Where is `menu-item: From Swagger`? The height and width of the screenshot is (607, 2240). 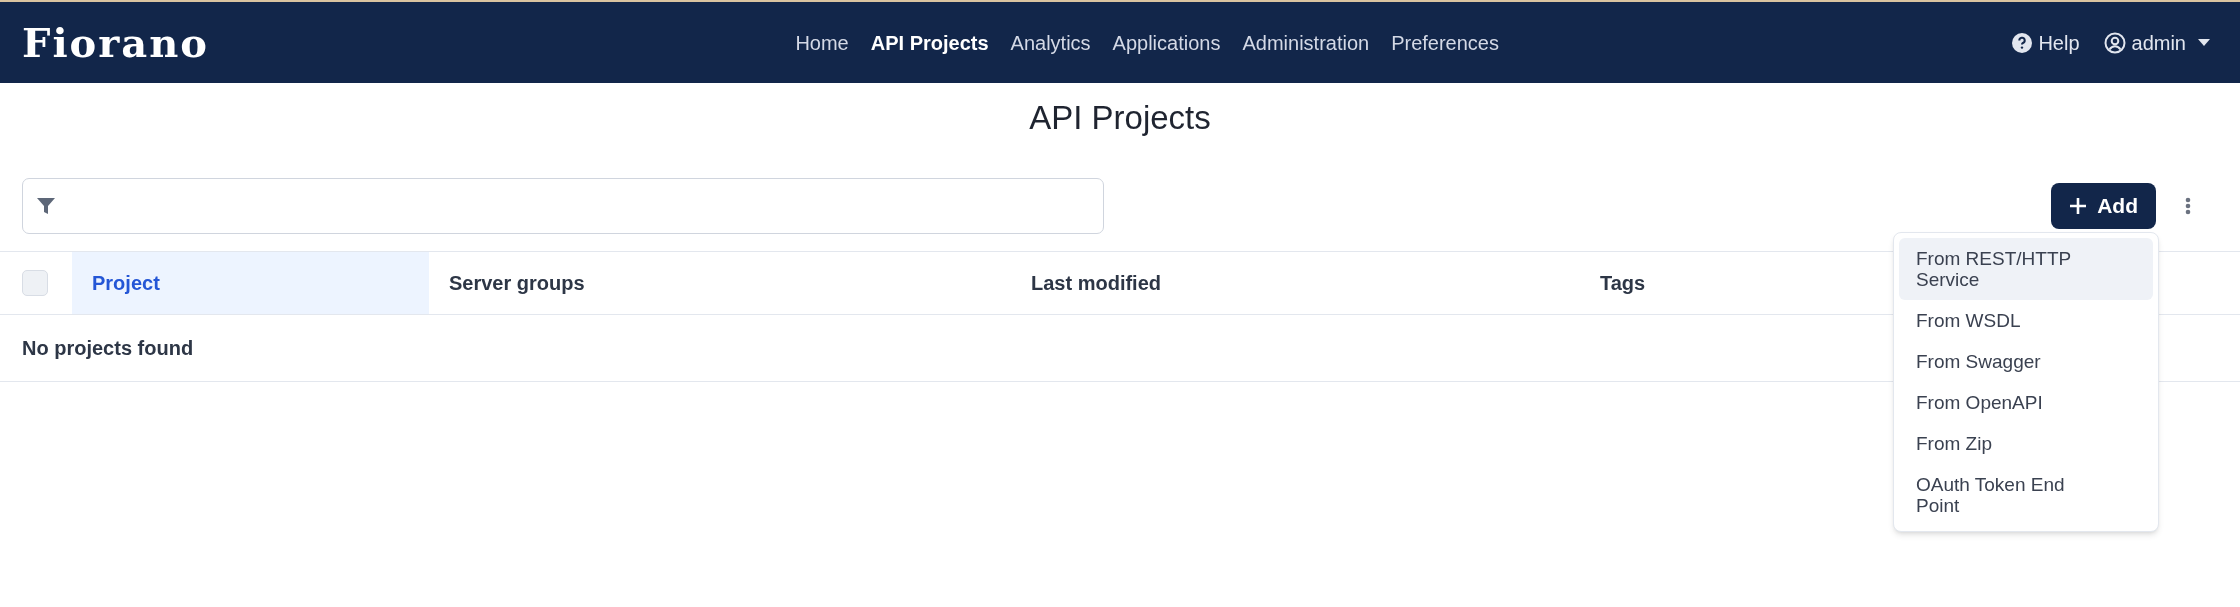
menu-item: From Swagger is located at coordinates (2026, 361).